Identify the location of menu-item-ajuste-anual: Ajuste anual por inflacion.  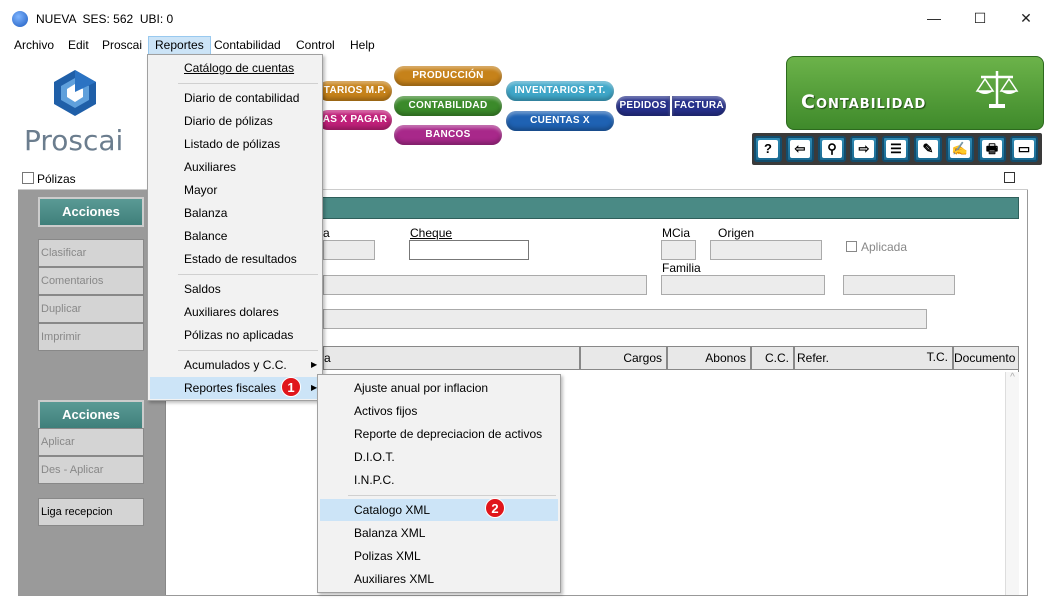
(439, 388).